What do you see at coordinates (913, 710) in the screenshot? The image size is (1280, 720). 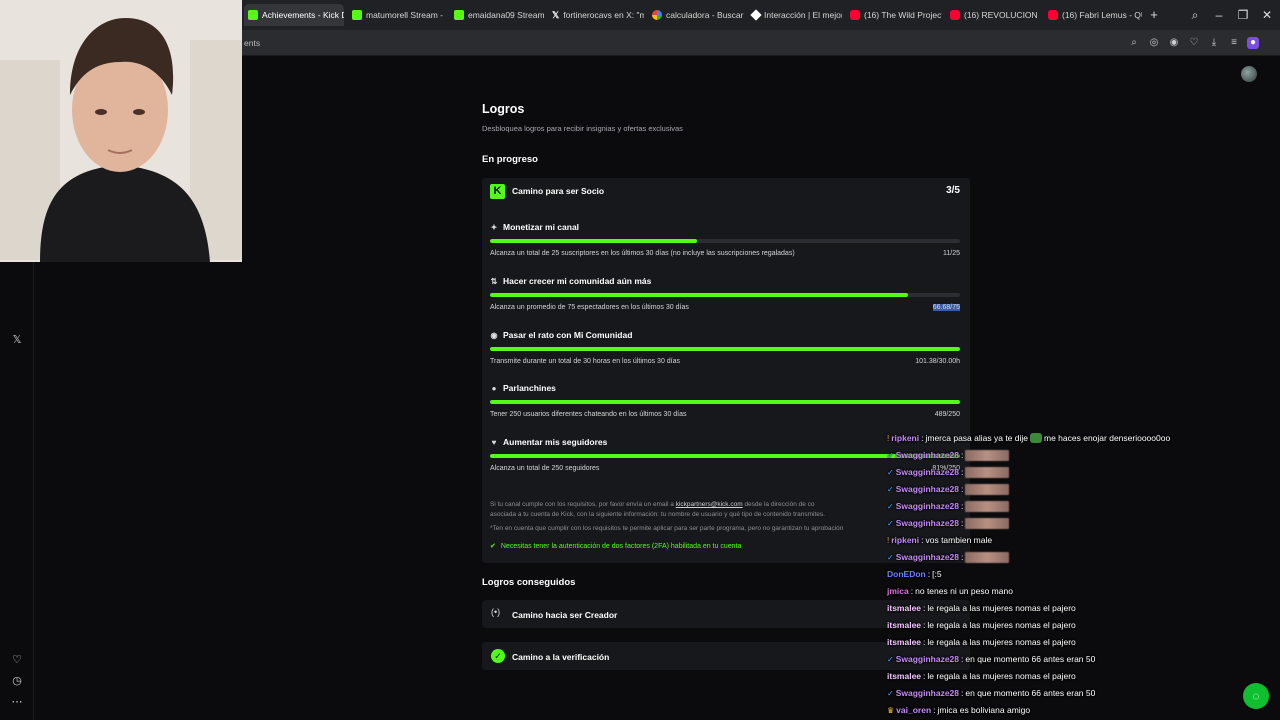 I see `chat-username: vai_oren` at bounding box center [913, 710].